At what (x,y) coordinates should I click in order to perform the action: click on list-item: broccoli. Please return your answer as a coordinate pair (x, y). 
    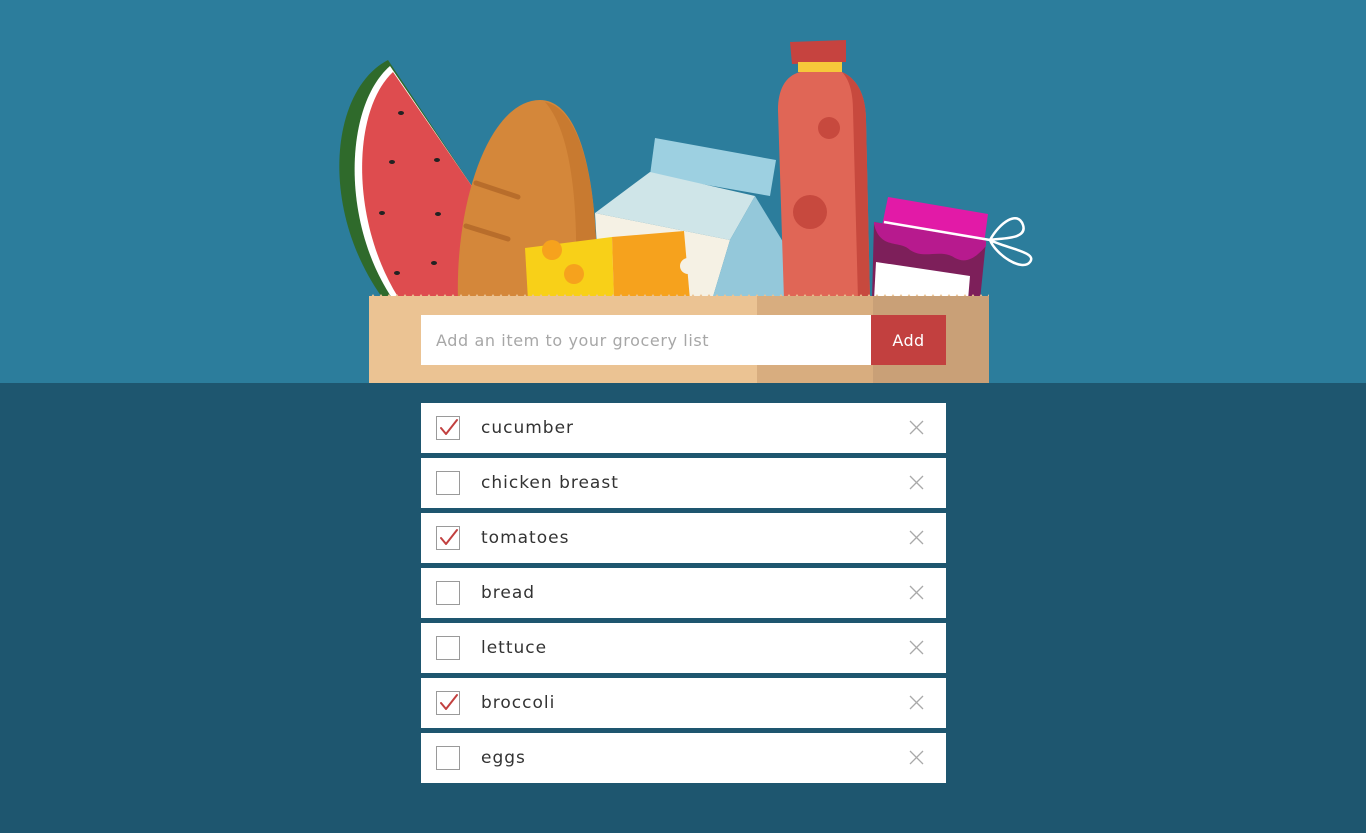
    Looking at the image, I should click on (683, 703).